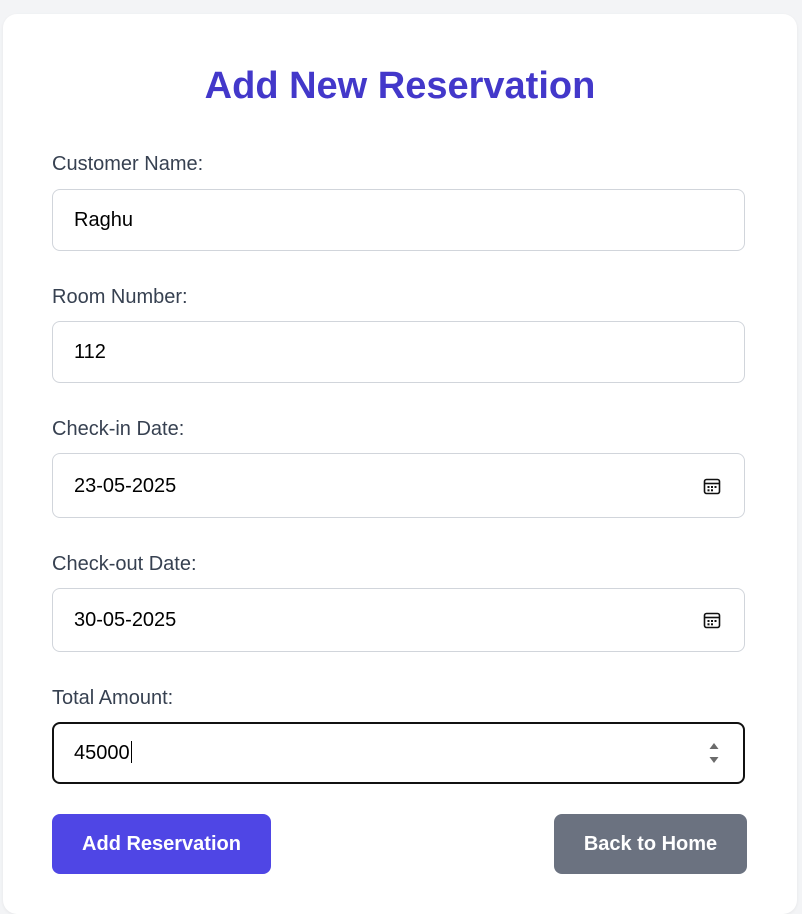 This screenshot has width=802, height=914. What do you see at coordinates (398, 620) in the screenshot?
I see `check-out-date-input: 30-05-2025` at bounding box center [398, 620].